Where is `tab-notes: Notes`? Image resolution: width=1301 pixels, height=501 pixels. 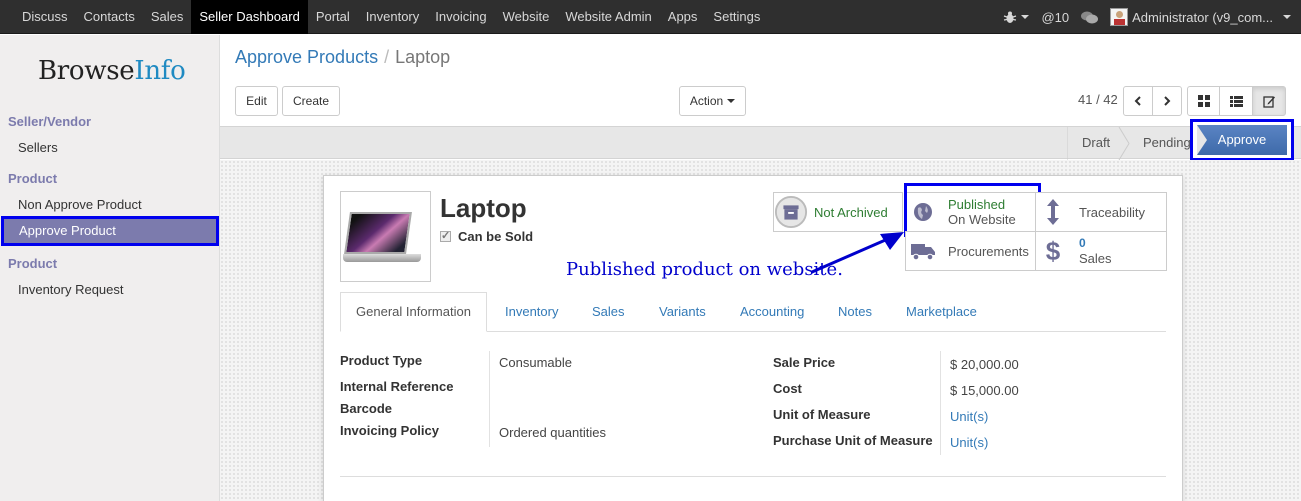
tab-notes: Notes is located at coordinates (855, 311).